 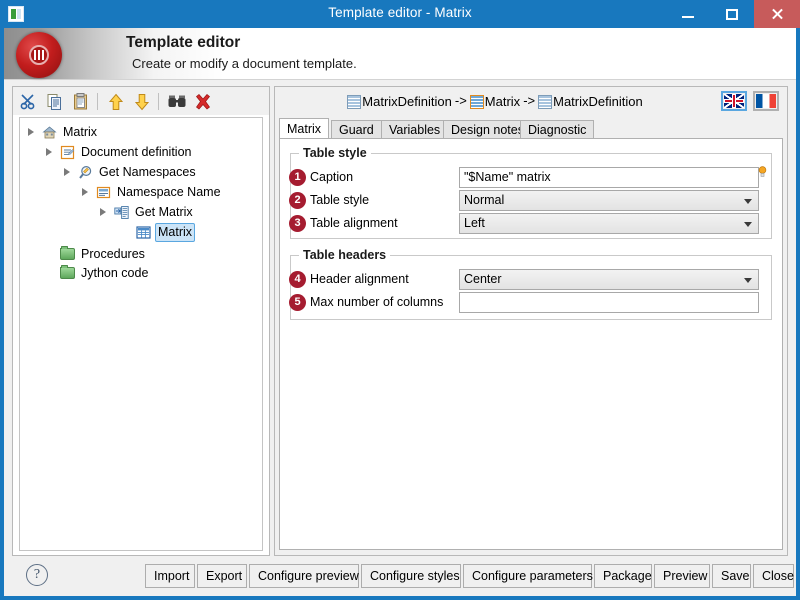 What do you see at coordinates (169, 192) in the screenshot?
I see `tree-node-label: Namespace Name` at bounding box center [169, 192].